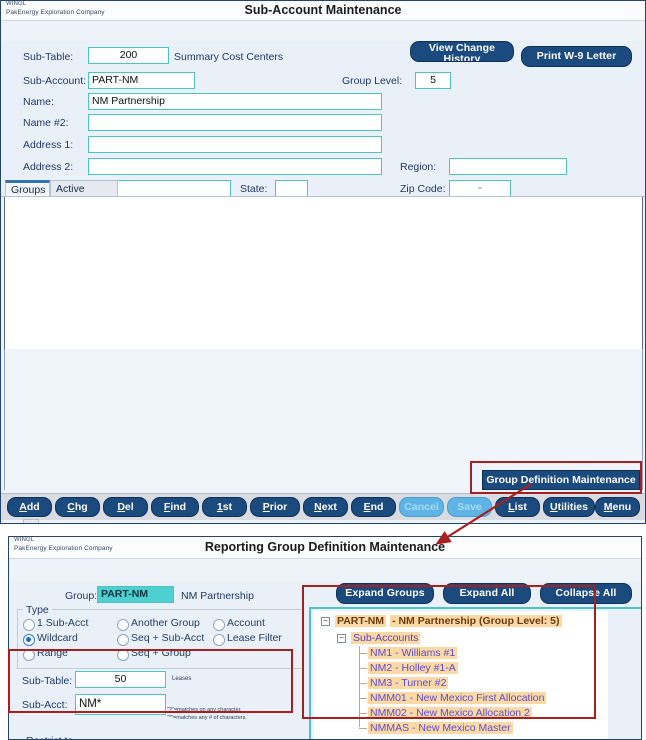 The width and height of the screenshot is (646, 740). I want to click on radio-seq-sub-acct: Seq + Sub-Acct, so click(160, 639).